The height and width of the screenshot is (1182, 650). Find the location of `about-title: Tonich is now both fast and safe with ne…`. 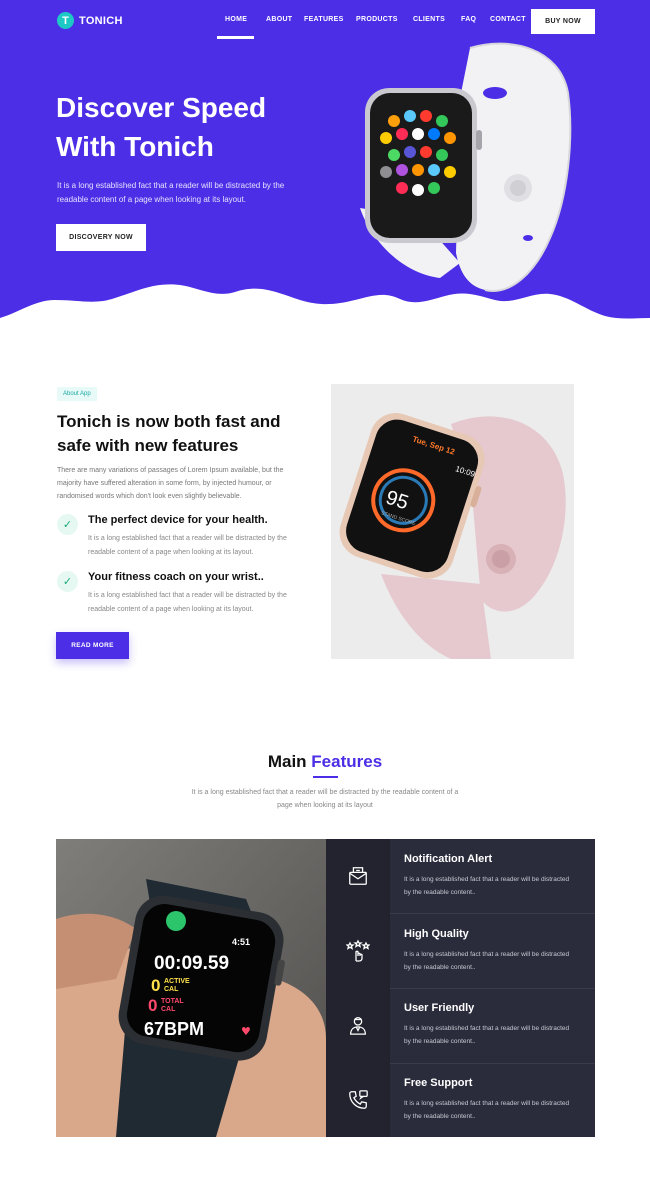

about-title: Tonich is now both fast and safe with ne… is located at coordinates (169, 433).